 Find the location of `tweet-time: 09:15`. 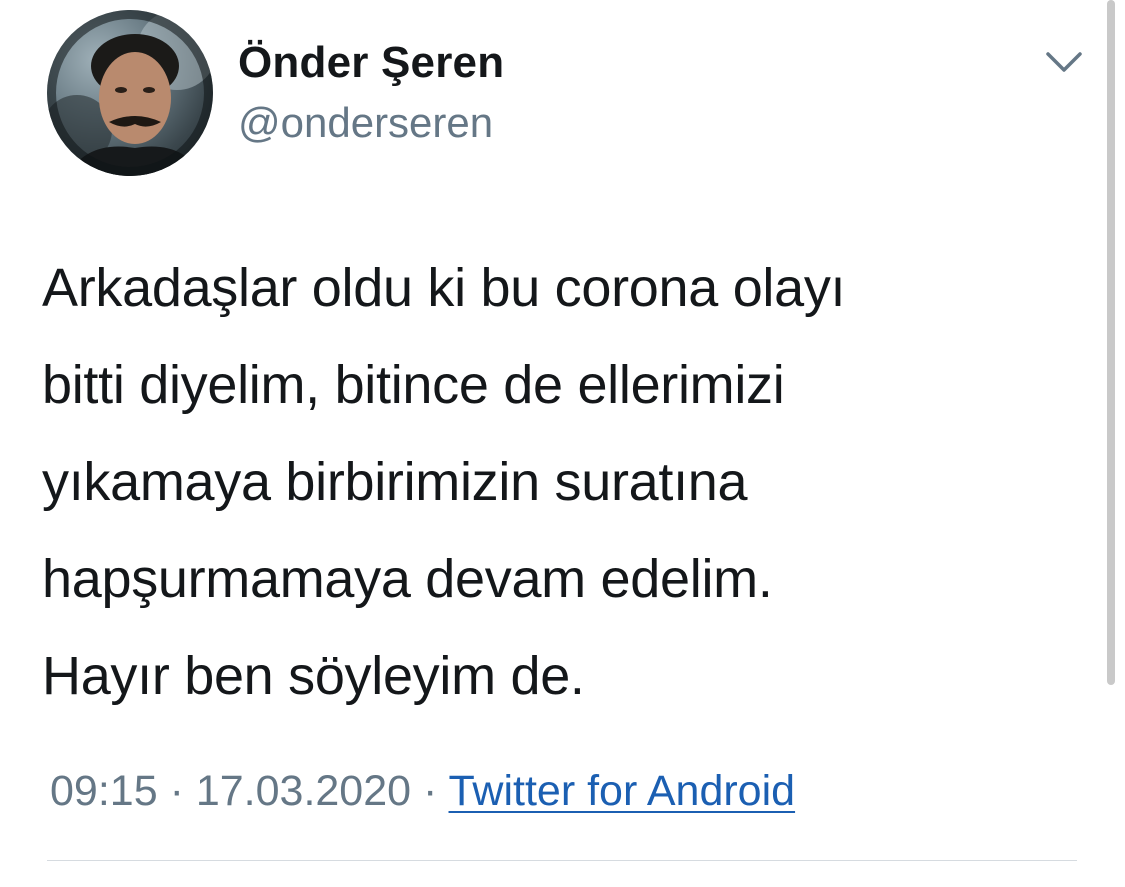

tweet-time: 09:15 is located at coordinates (104, 791).